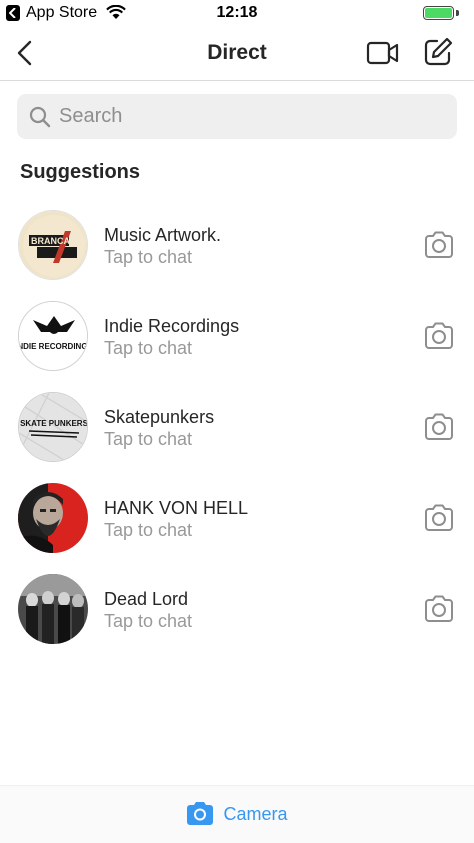 Image resolution: width=474 pixels, height=843 pixels. Describe the element at coordinates (80, 172) in the screenshot. I see `suggestions-heading: Suggestions` at that location.